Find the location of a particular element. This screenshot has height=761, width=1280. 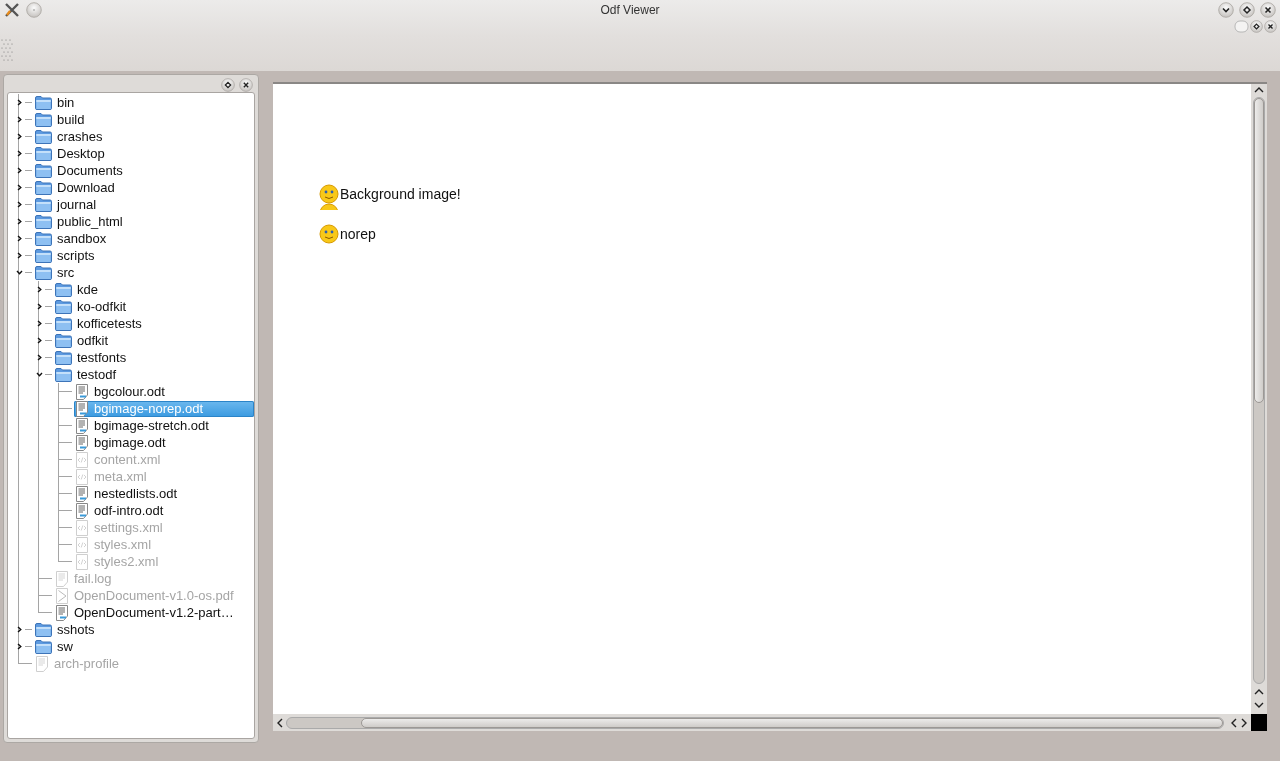

app-logo-icon is located at coordinates (12, 10).